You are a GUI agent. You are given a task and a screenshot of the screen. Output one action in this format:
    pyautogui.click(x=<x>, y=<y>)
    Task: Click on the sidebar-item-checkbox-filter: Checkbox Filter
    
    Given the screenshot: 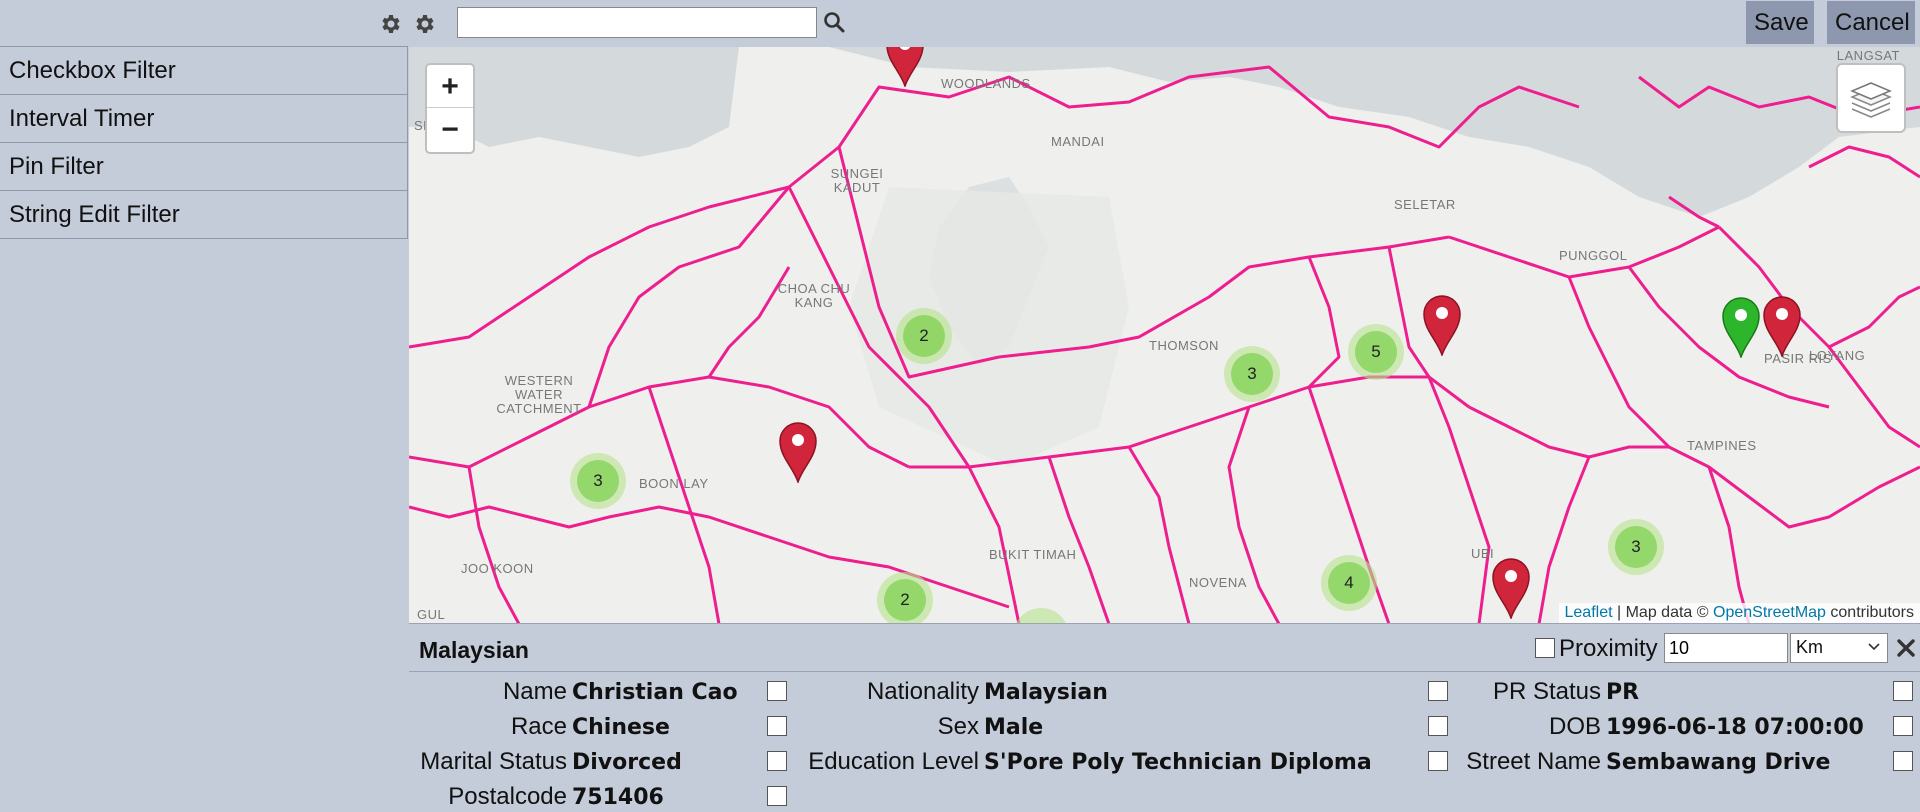 What is the action you would take?
    pyautogui.click(x=204, y=71)
    